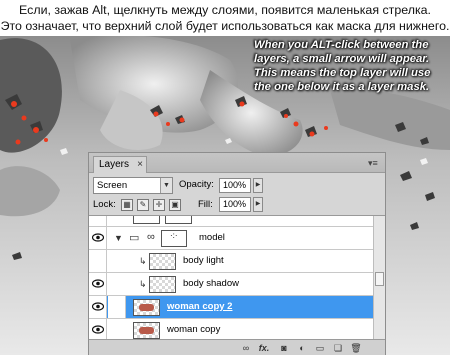 The width and height of the screenshot is (450, 355). I want to click on layer-row-body-light: ↳ body light, so click(231, 261).